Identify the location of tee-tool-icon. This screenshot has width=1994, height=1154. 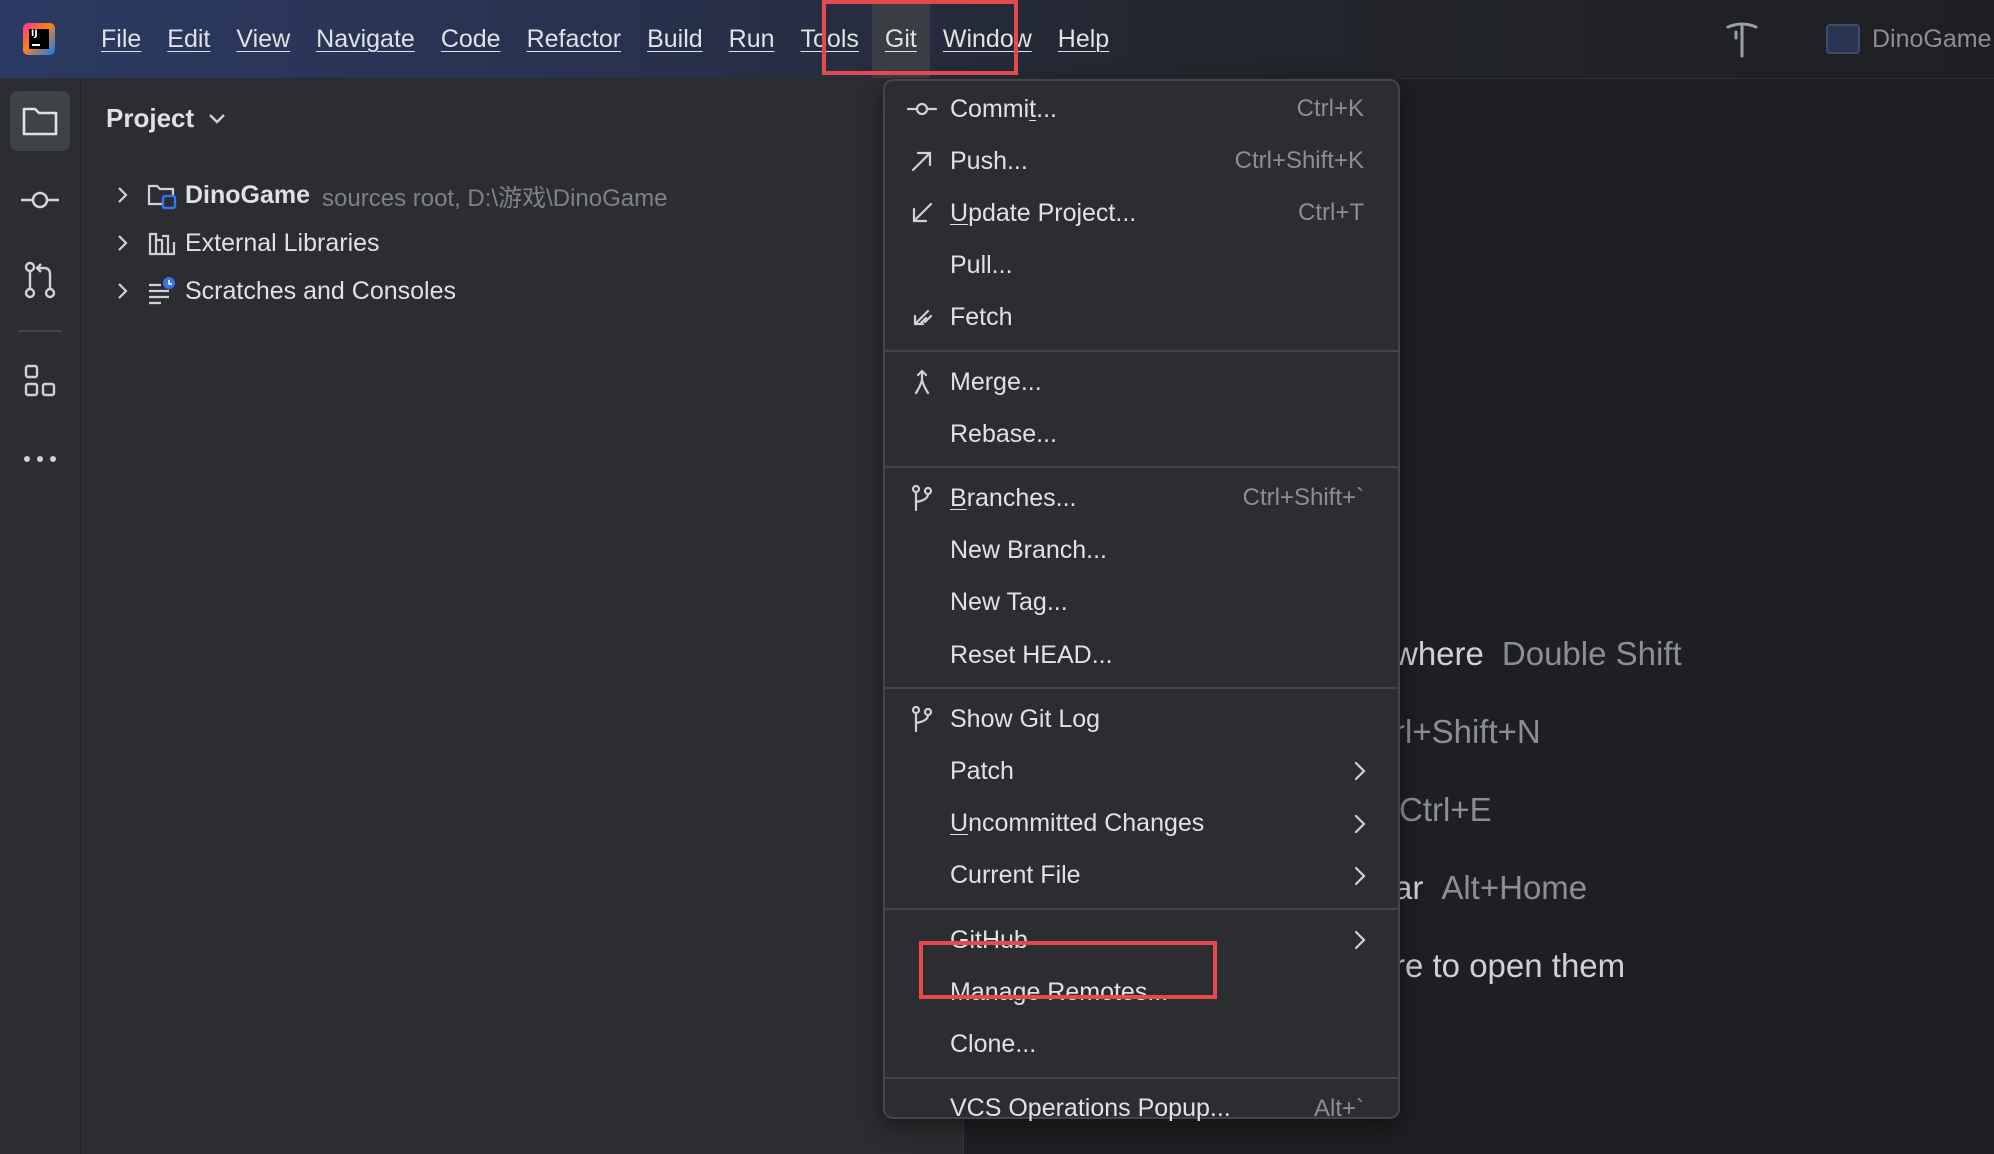
(1742, 39).